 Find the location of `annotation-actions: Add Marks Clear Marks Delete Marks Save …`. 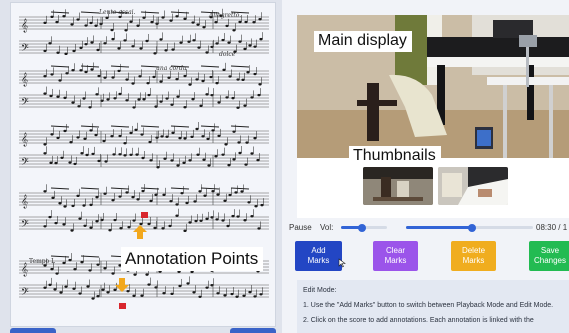

annotation-actions: Add Marks Clear Marks Delete Marks Save … is located at coordinates (425, 256).